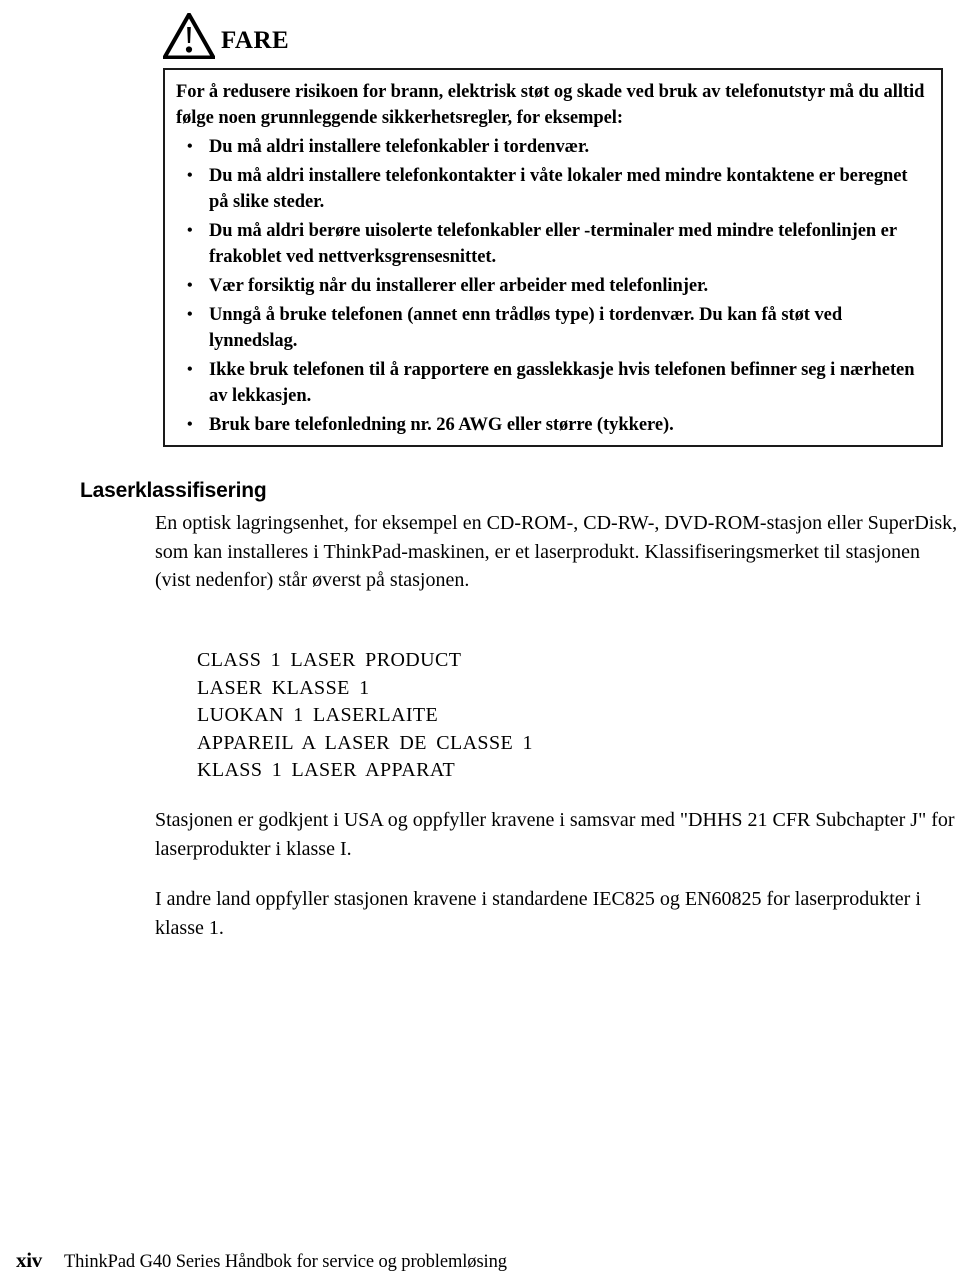 Image resolution: width=960 pixels, height=1286 pixels. Describe the element at coordinates (189, 36) in the screenshot. I see `warning-triangle-icon` at that location.